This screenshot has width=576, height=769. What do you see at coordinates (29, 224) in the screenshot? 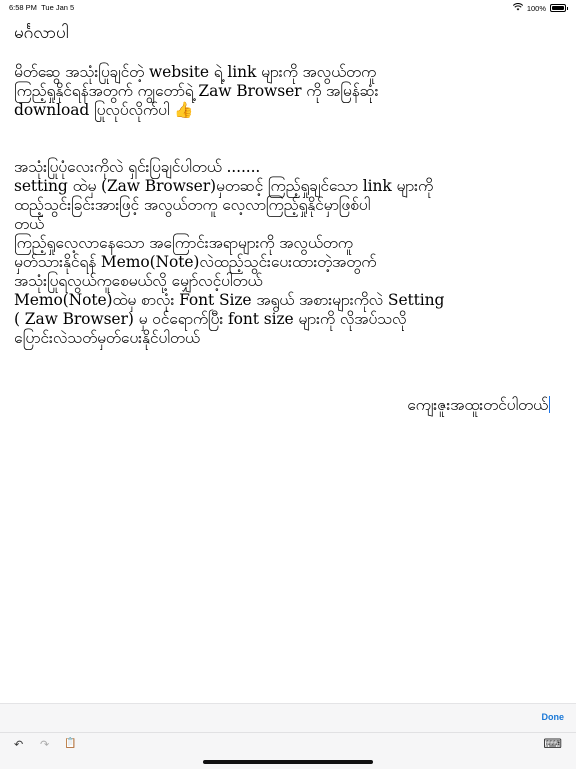
I see `p2-line-4: တယ်` at bounding box center [29, 224].